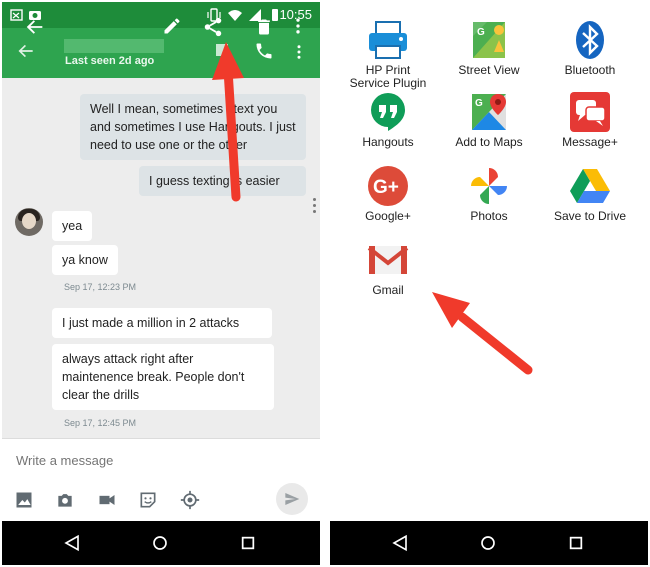 The height and width of the screenshot is (567, 650). What do you see at coordinates (388, 290) in the screenshot?
I see `share-label: Gmail` at bounding box center [388, 290].